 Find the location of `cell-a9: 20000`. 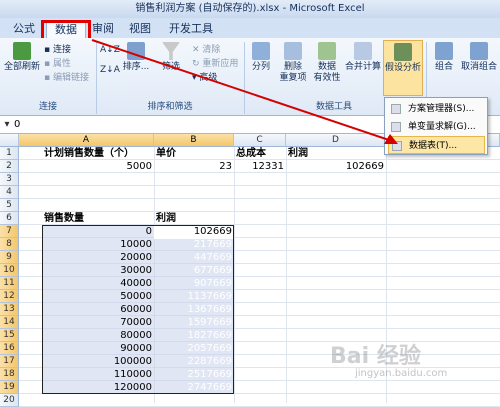

cell-a9: 20000 is located at coordinates (98, 257).